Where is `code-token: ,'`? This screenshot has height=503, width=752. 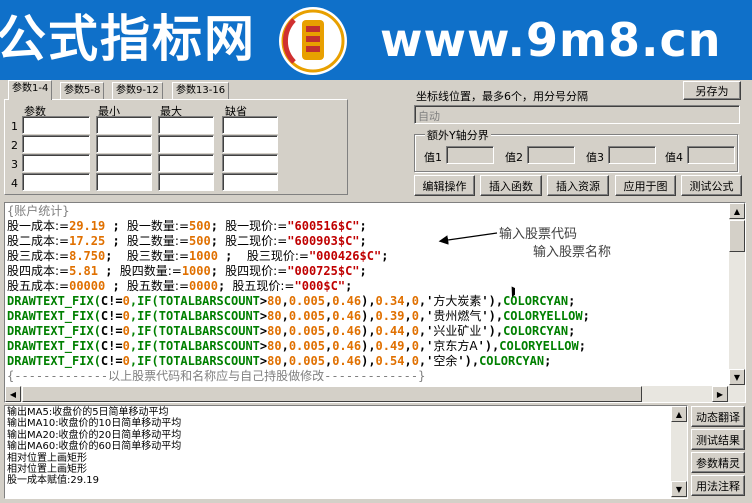 code-token: ,' is located at coordinates (426, 331).